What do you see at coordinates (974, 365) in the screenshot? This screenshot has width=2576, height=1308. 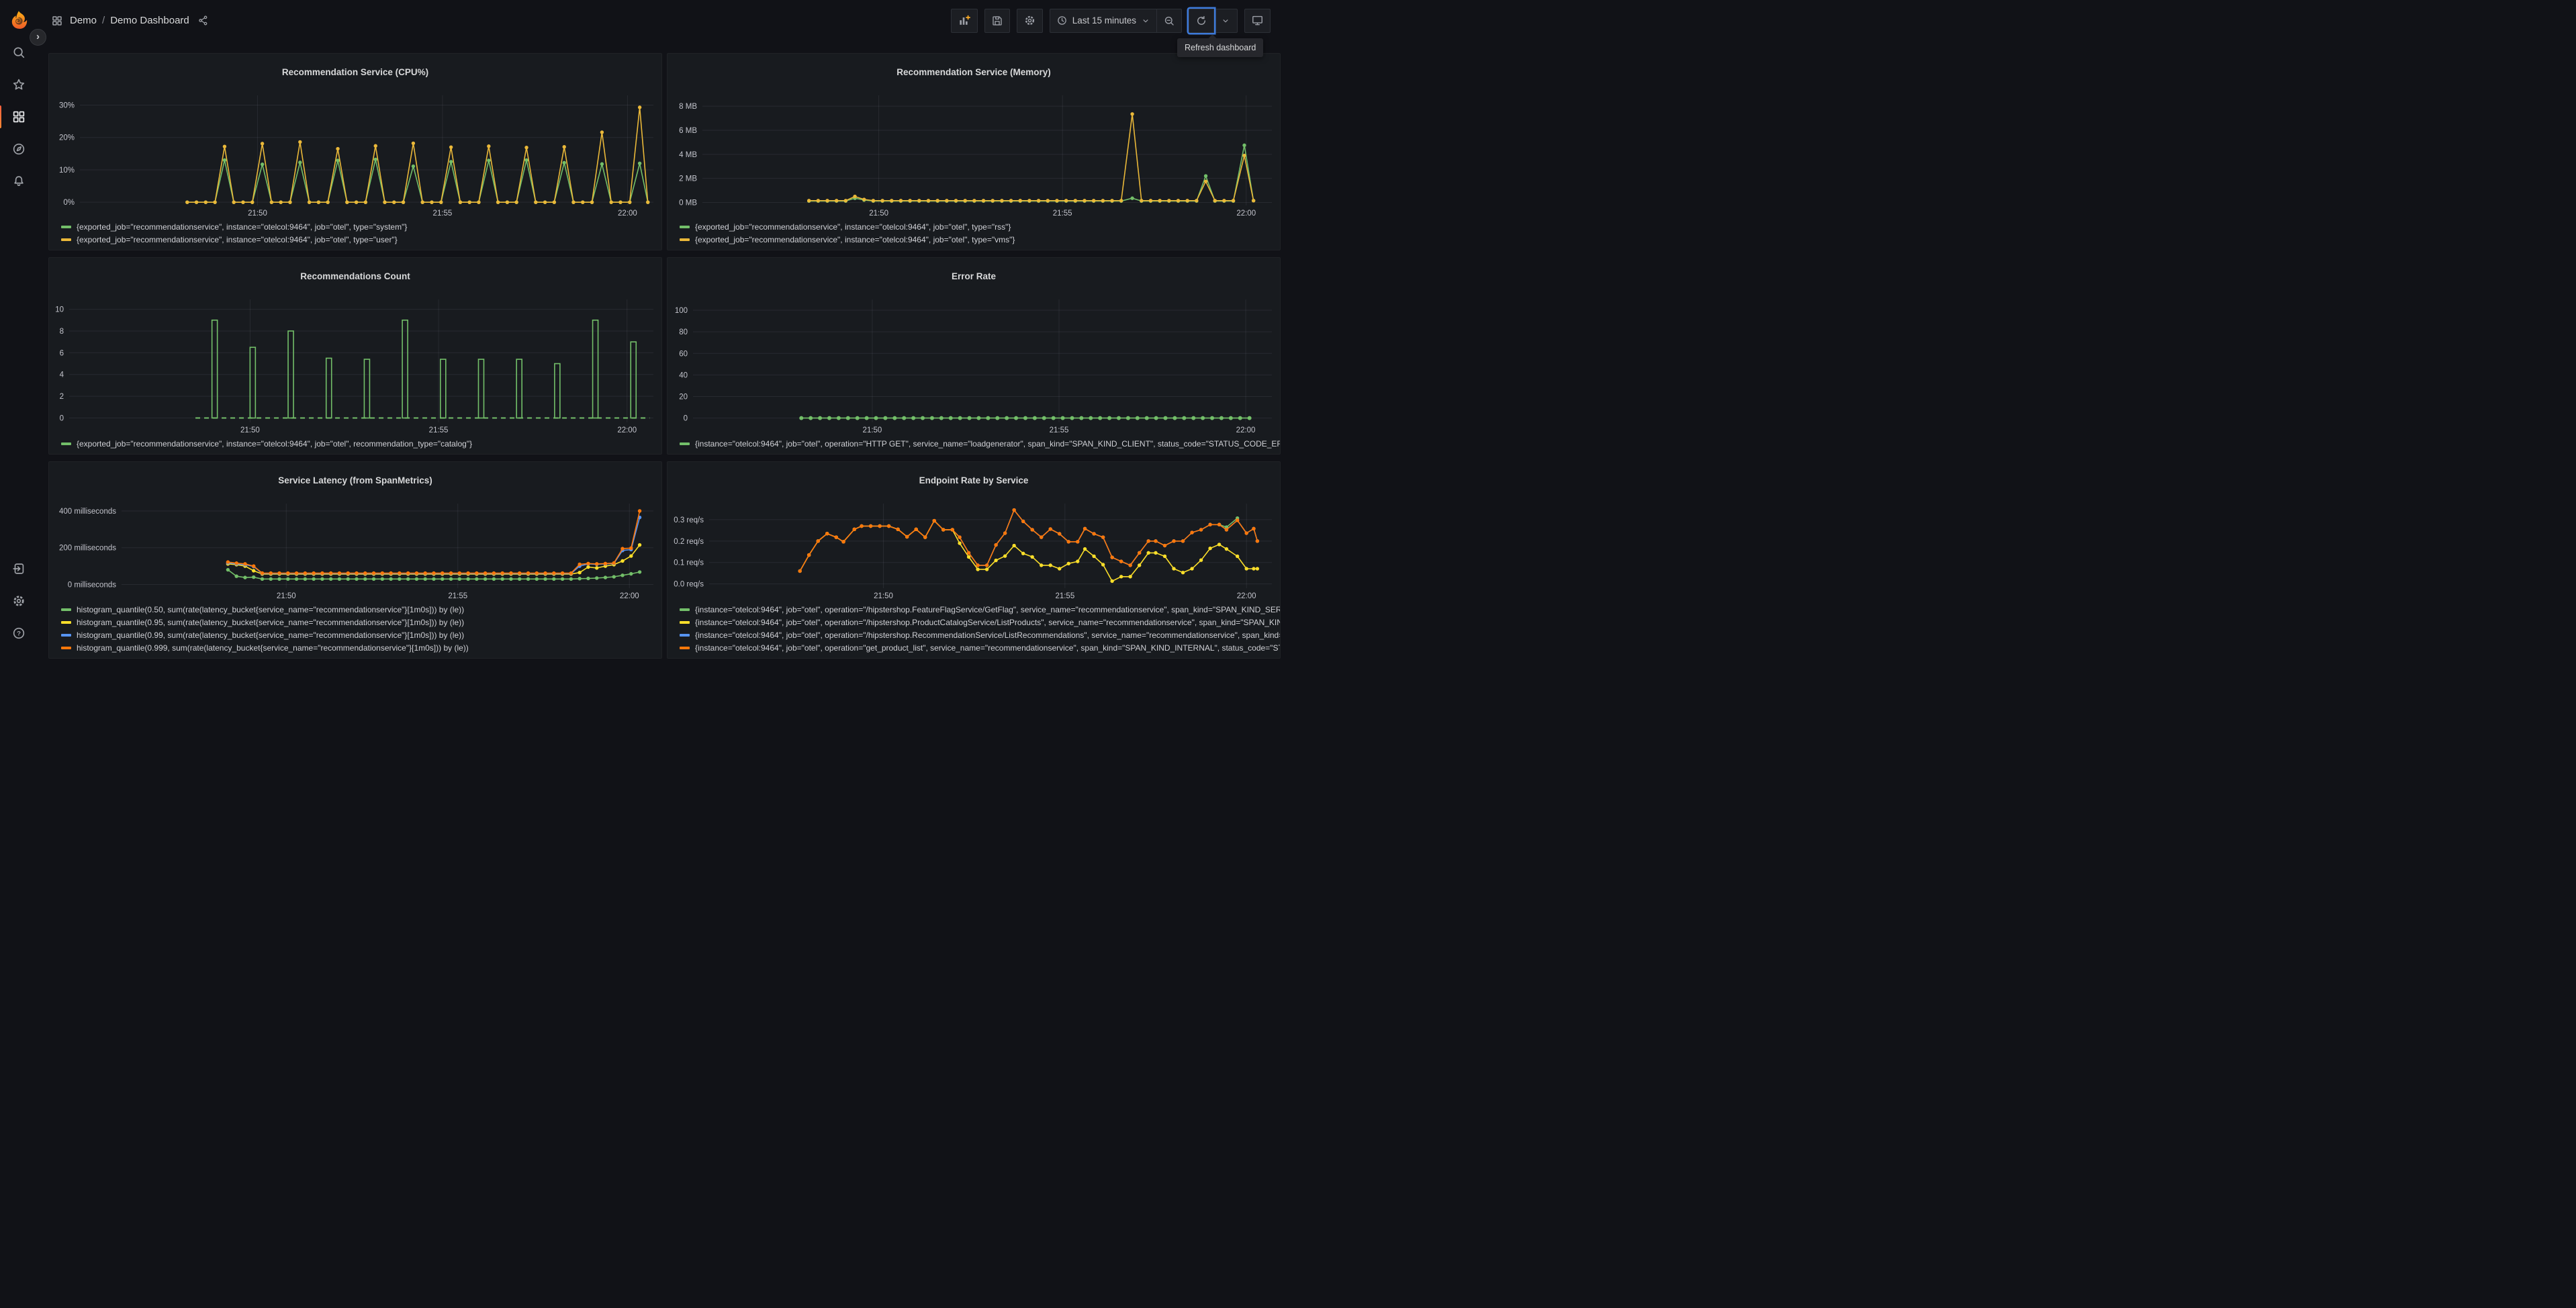 I see `timeseries-chart: 0 20 40 60 80 100 21:50 21:55 22:00` at bounding box center [974, 365].